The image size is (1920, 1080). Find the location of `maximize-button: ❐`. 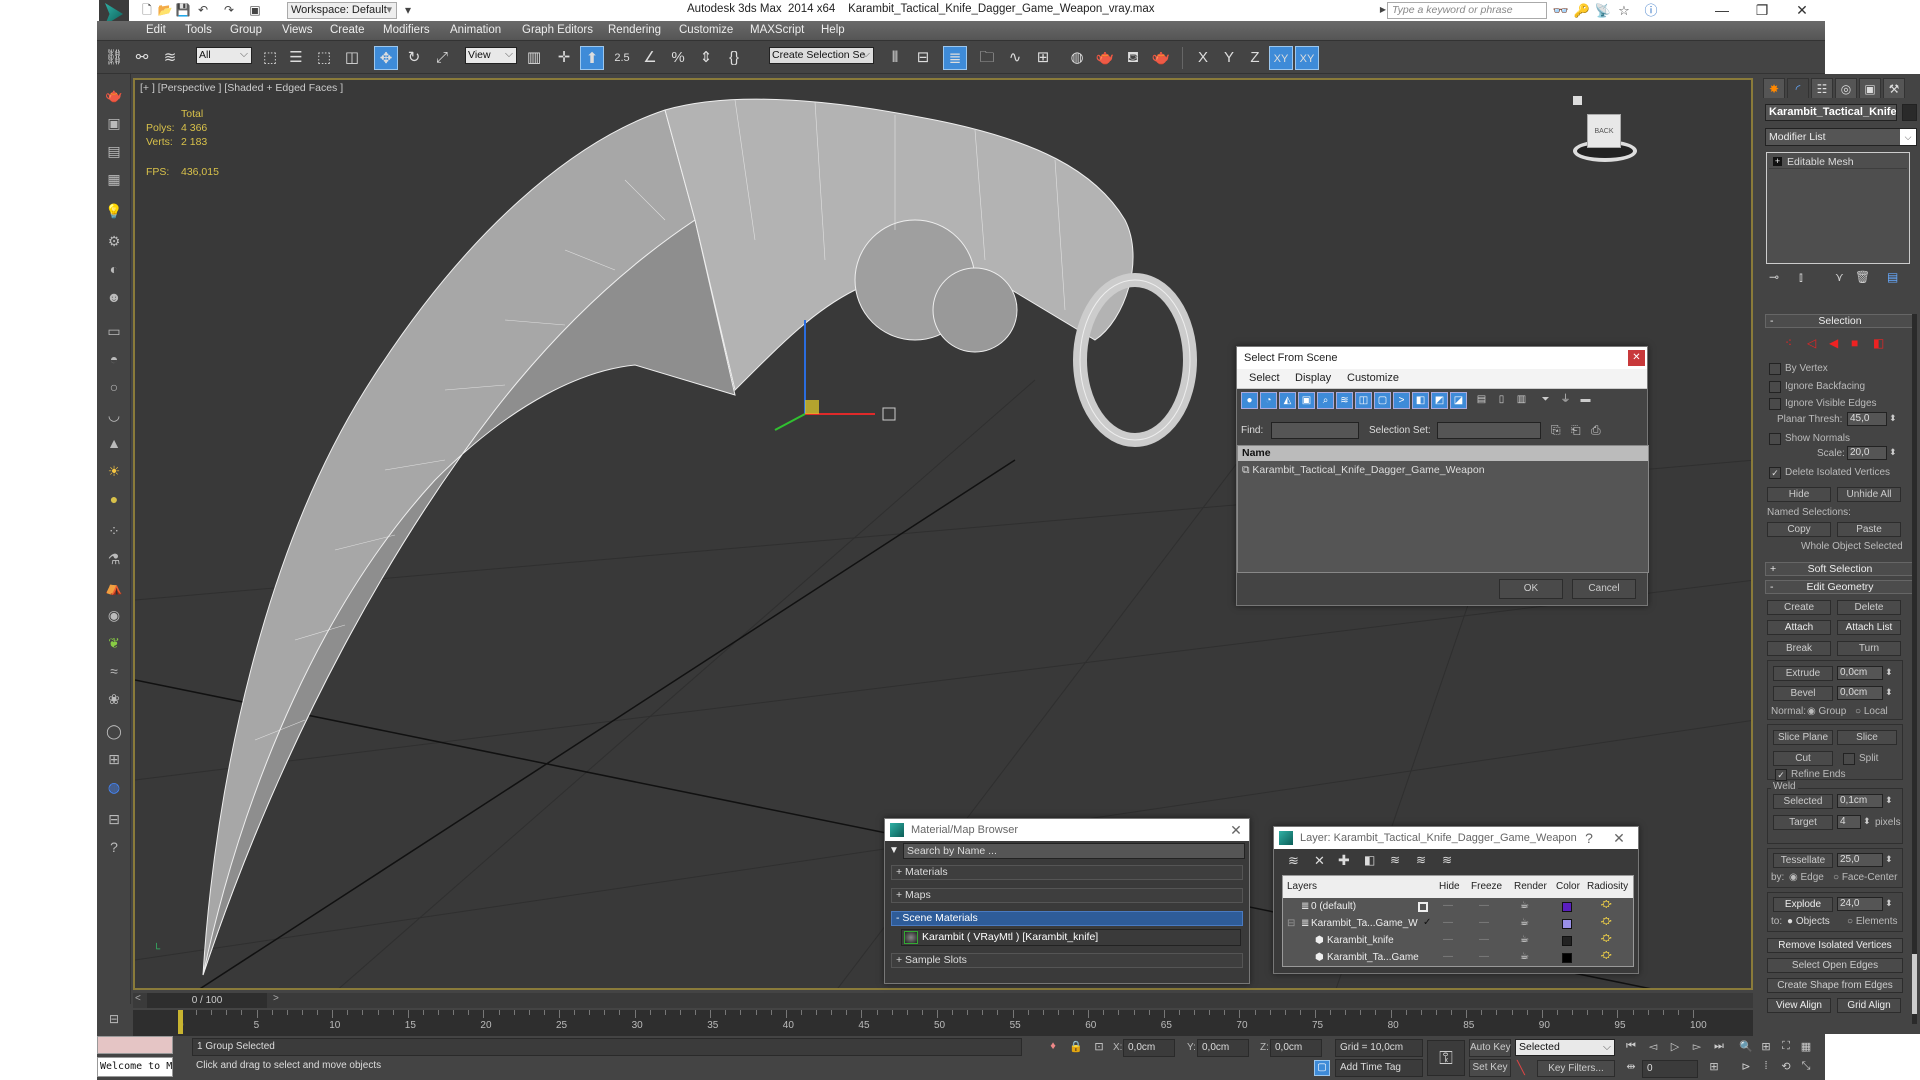

maximize-button: ❐ is located at coordinates (1762, 10).